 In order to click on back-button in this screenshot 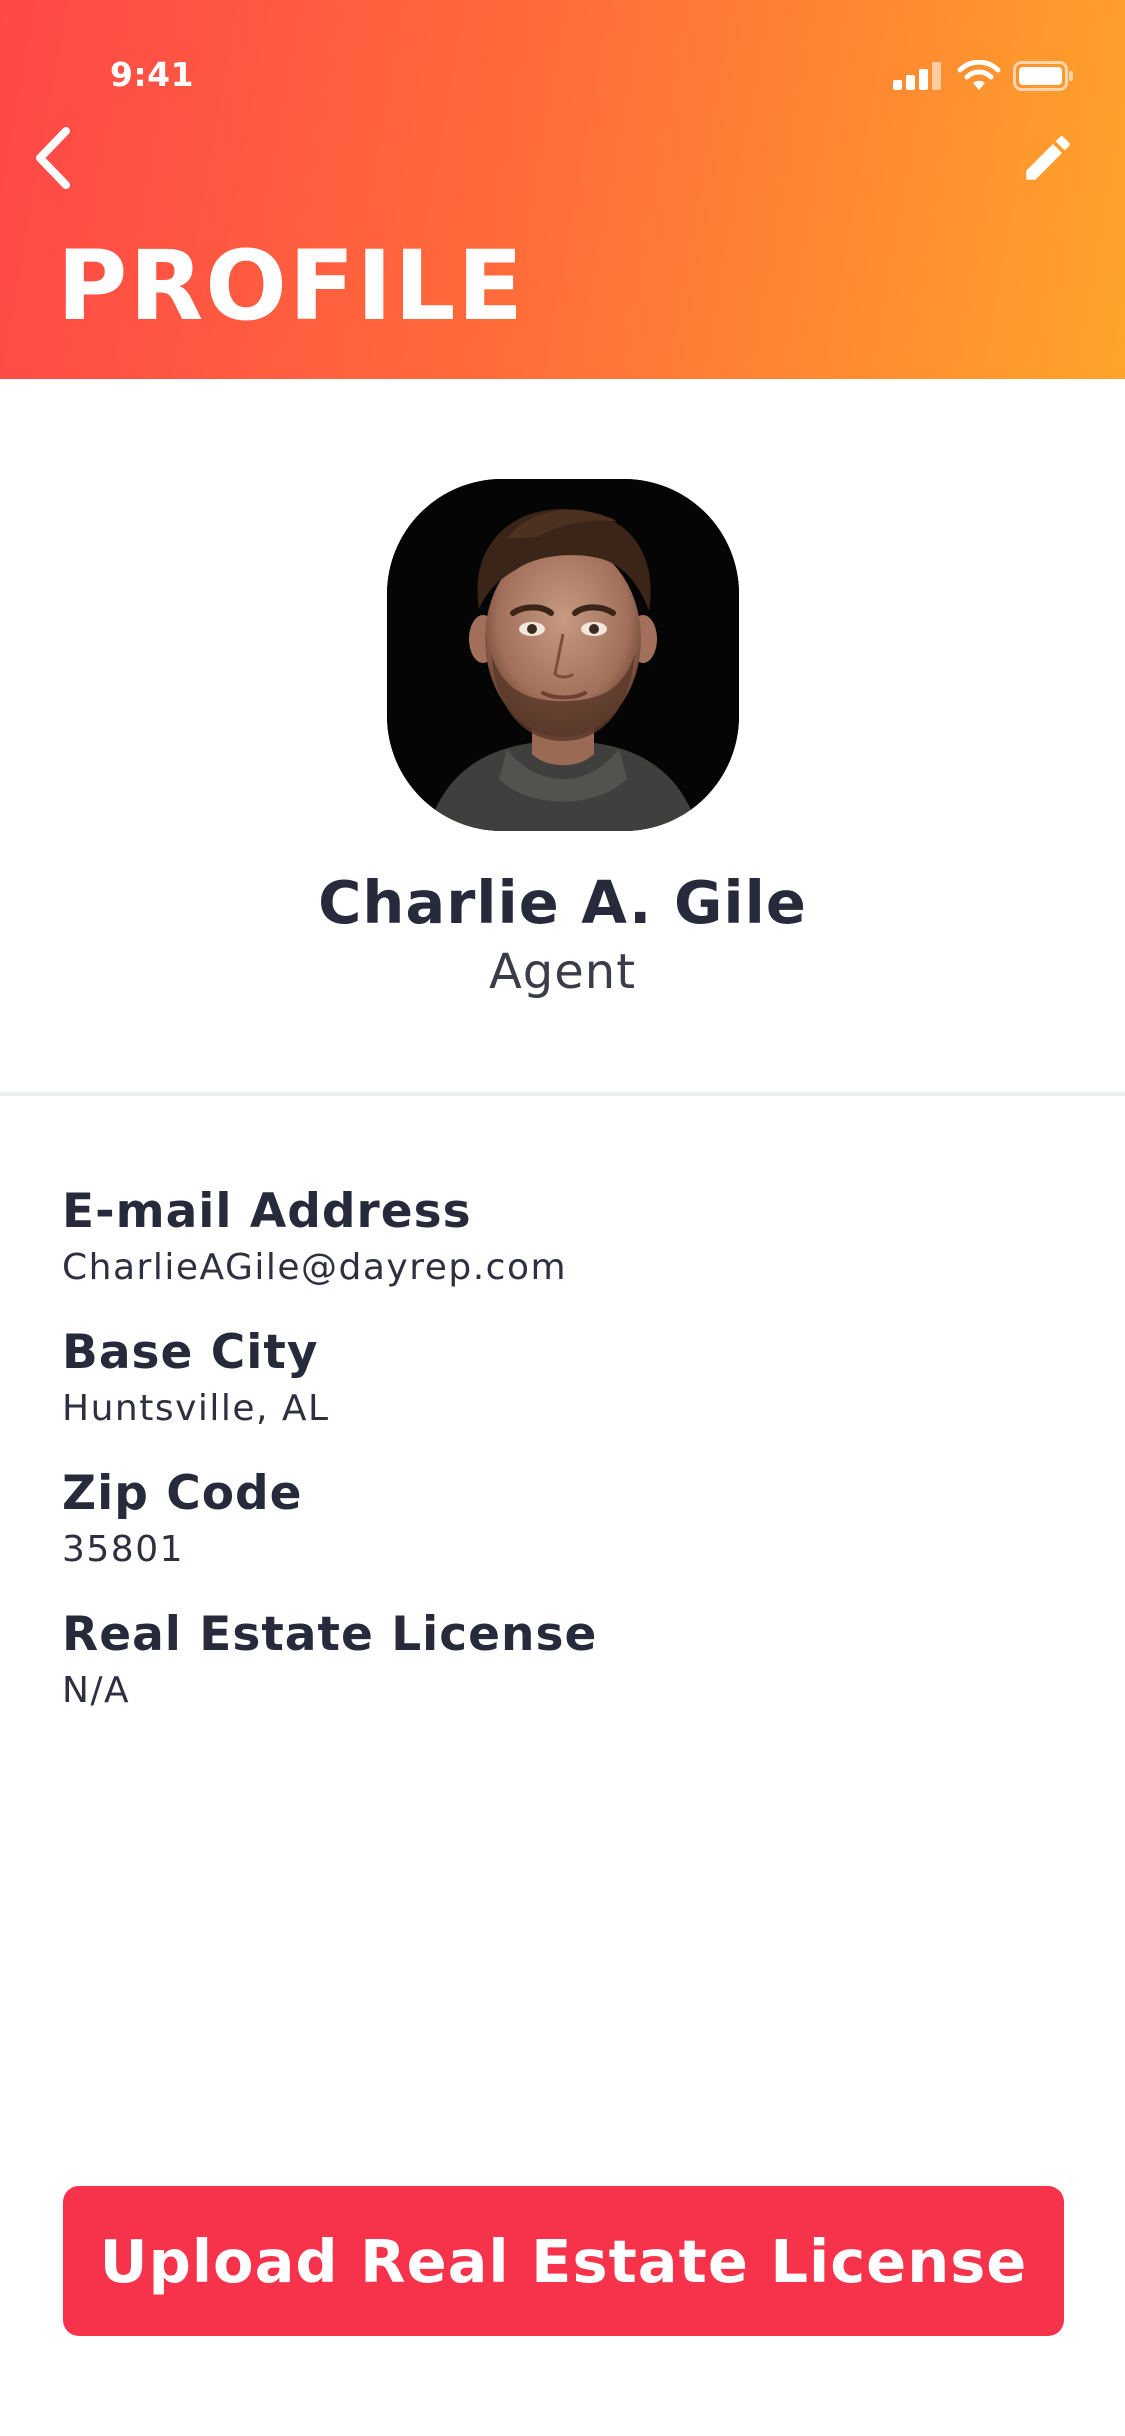, I will do `click(53, 157)`.